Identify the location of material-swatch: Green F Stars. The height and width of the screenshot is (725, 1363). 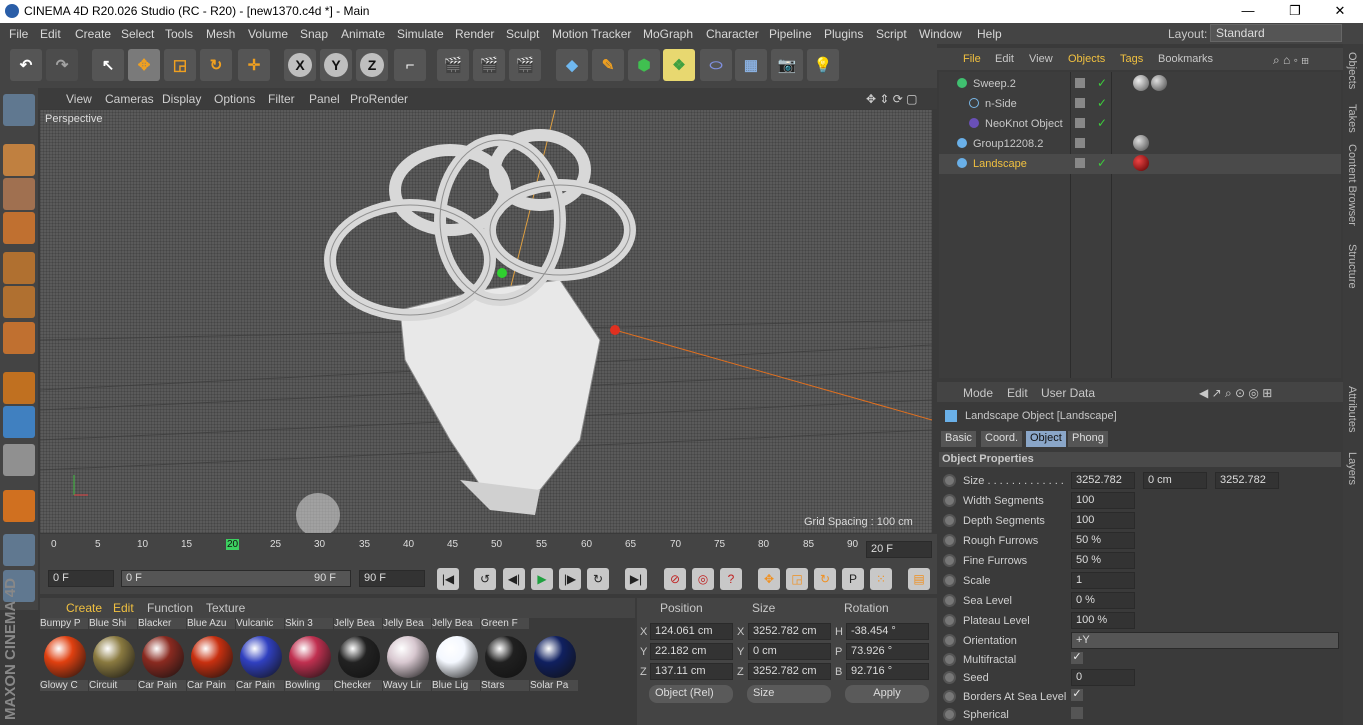
(505, 658).